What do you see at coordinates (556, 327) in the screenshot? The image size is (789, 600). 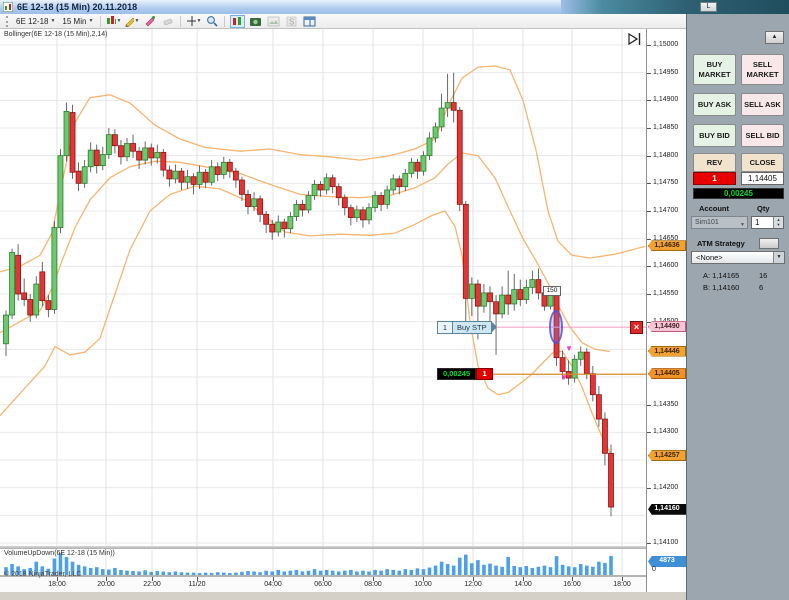 I see `ellipse-annotation` at bounding box center [556, 327].